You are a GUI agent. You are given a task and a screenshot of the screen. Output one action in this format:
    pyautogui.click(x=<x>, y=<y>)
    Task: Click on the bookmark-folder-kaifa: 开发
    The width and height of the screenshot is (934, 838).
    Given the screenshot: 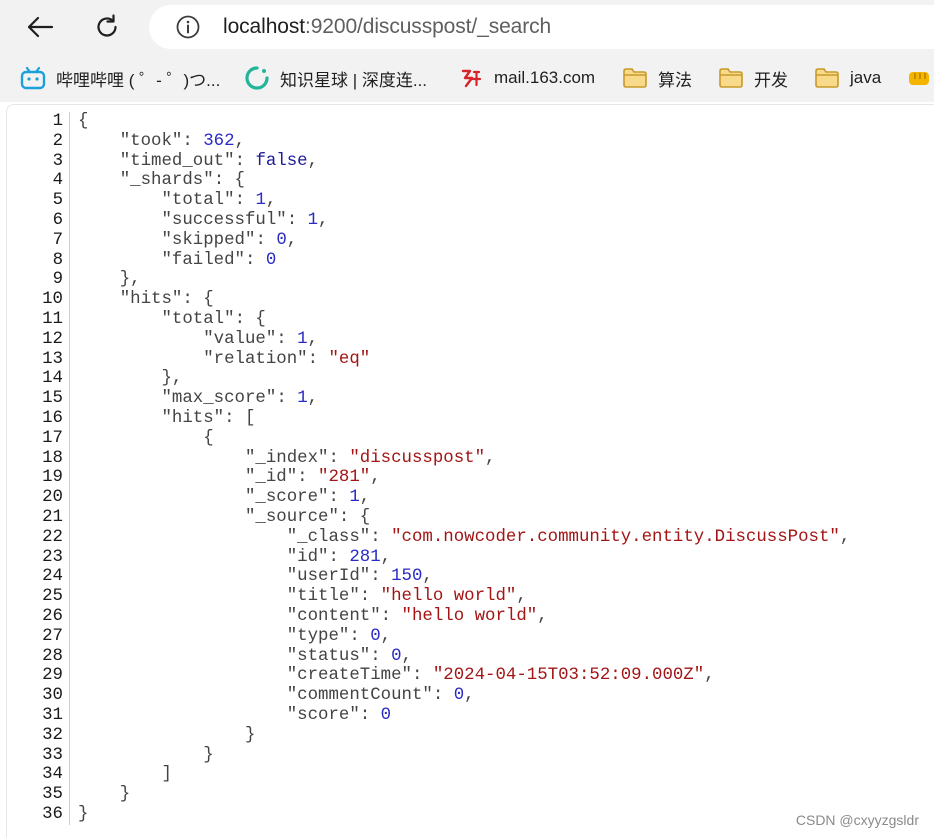 What is the action you would take?
    pyautogui.click(x=753, y=78)
    